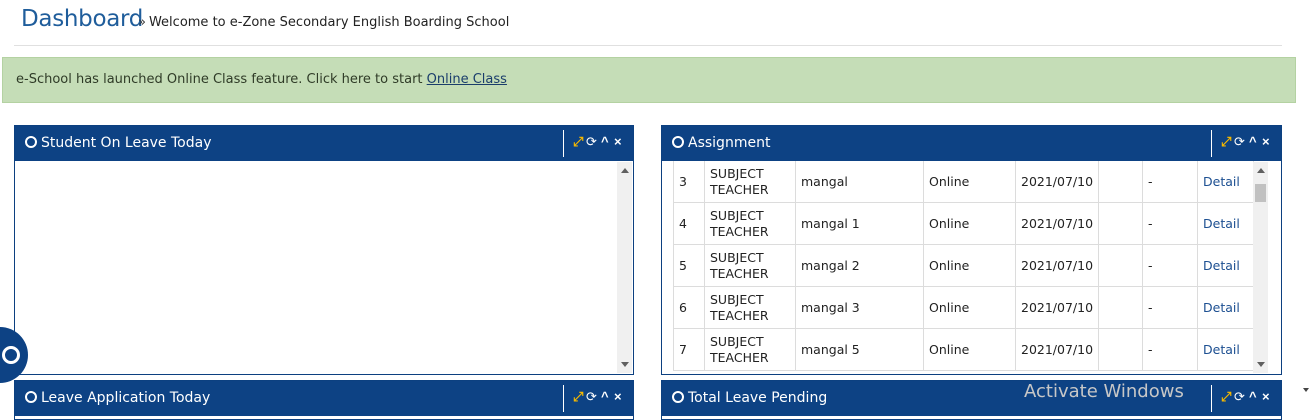 This screenshot has height=420, width=1310. I want to click on assignment-title-cell: mangal 3, so click(859, 307).